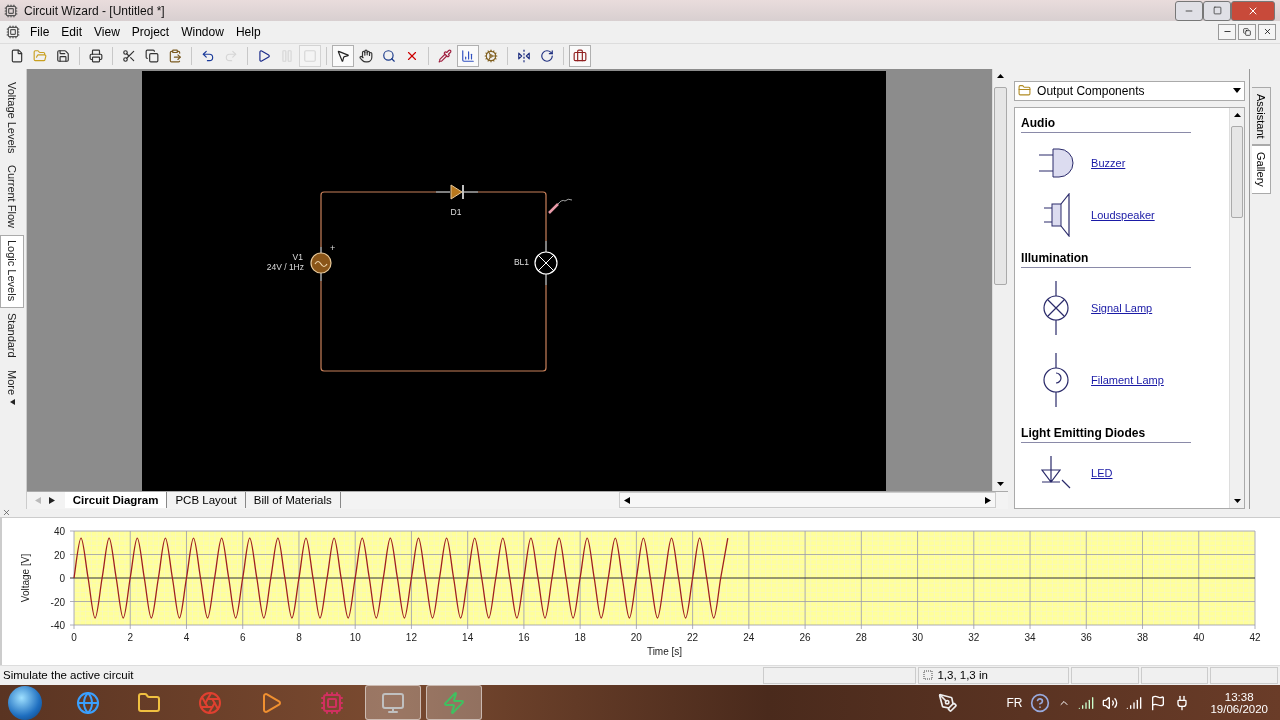 The height and width of the screenshot is (720, 1280). Describe the element at coordinates (636, 637) in the screenshot. I see `tick-label: 20` at that location.